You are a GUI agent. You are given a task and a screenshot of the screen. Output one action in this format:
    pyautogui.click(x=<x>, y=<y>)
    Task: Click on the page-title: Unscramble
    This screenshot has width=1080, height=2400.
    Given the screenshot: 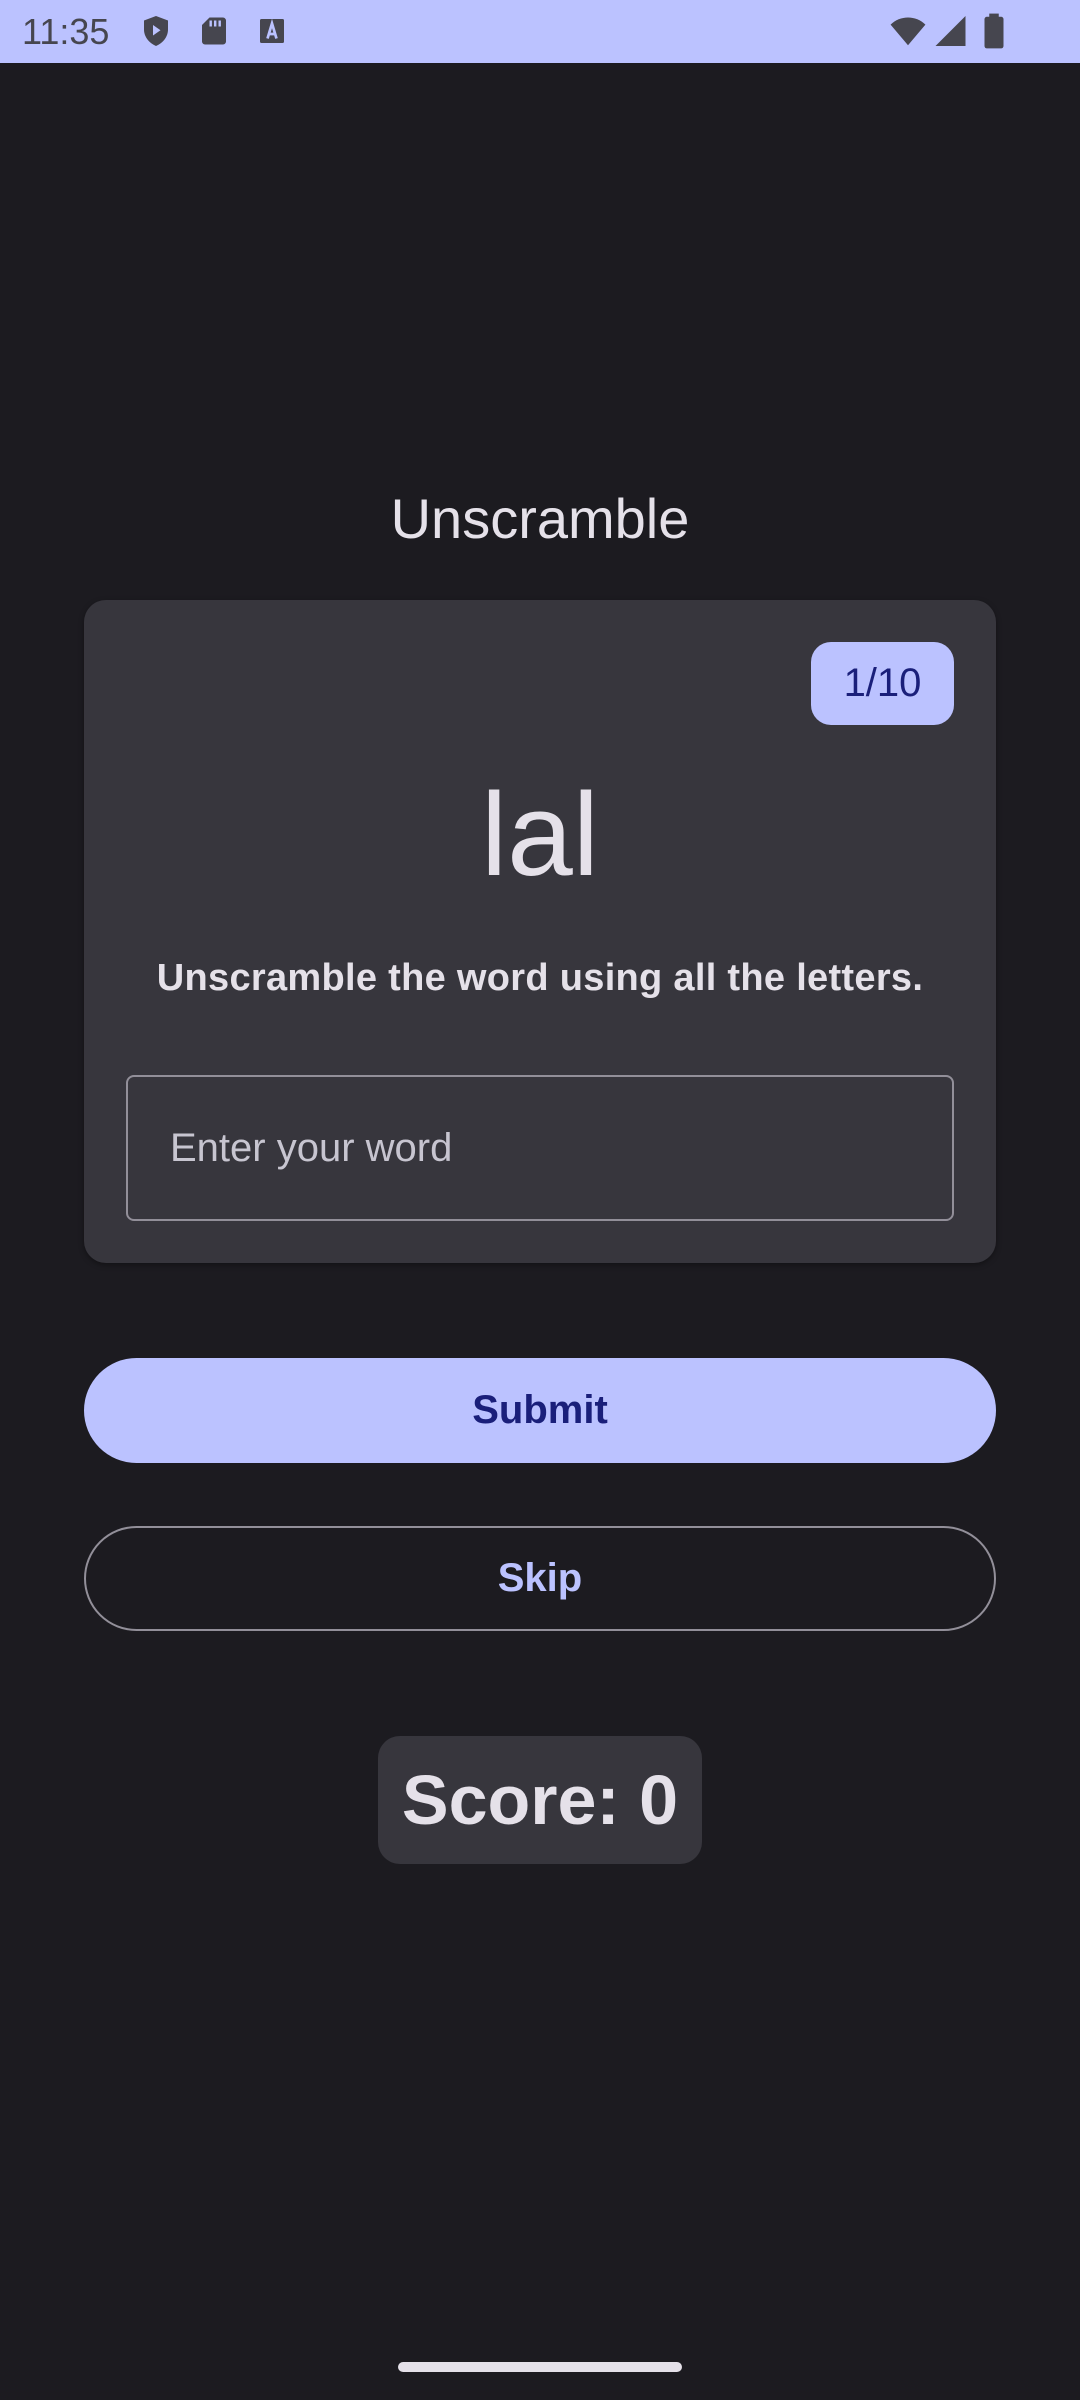 What is the action you would take?
    pyautogui.click(x=540, y=518)
    